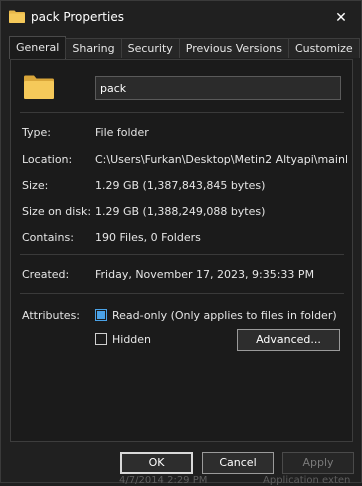 The image size is (362, 486). Describe the element at coordinates (122, 132) in the screenshot. I see `type-value: File folder` at that location.